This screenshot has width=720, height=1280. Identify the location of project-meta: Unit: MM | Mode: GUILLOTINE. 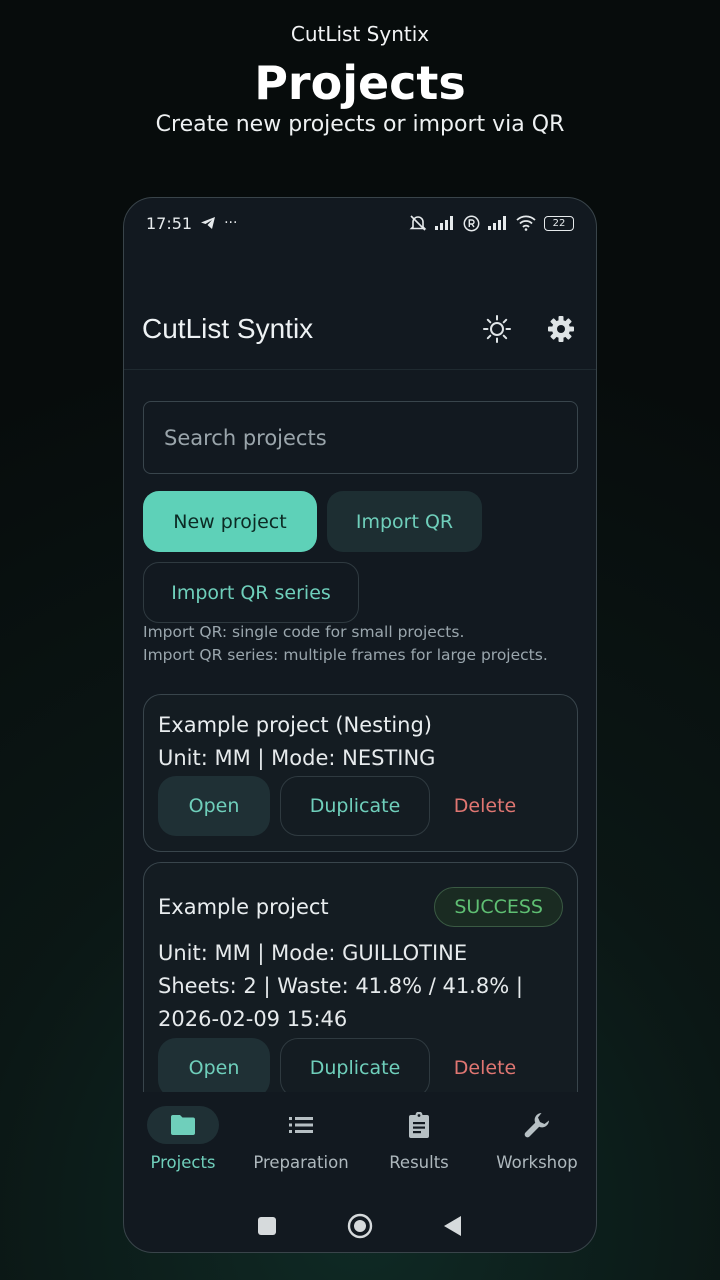
(313, 953).